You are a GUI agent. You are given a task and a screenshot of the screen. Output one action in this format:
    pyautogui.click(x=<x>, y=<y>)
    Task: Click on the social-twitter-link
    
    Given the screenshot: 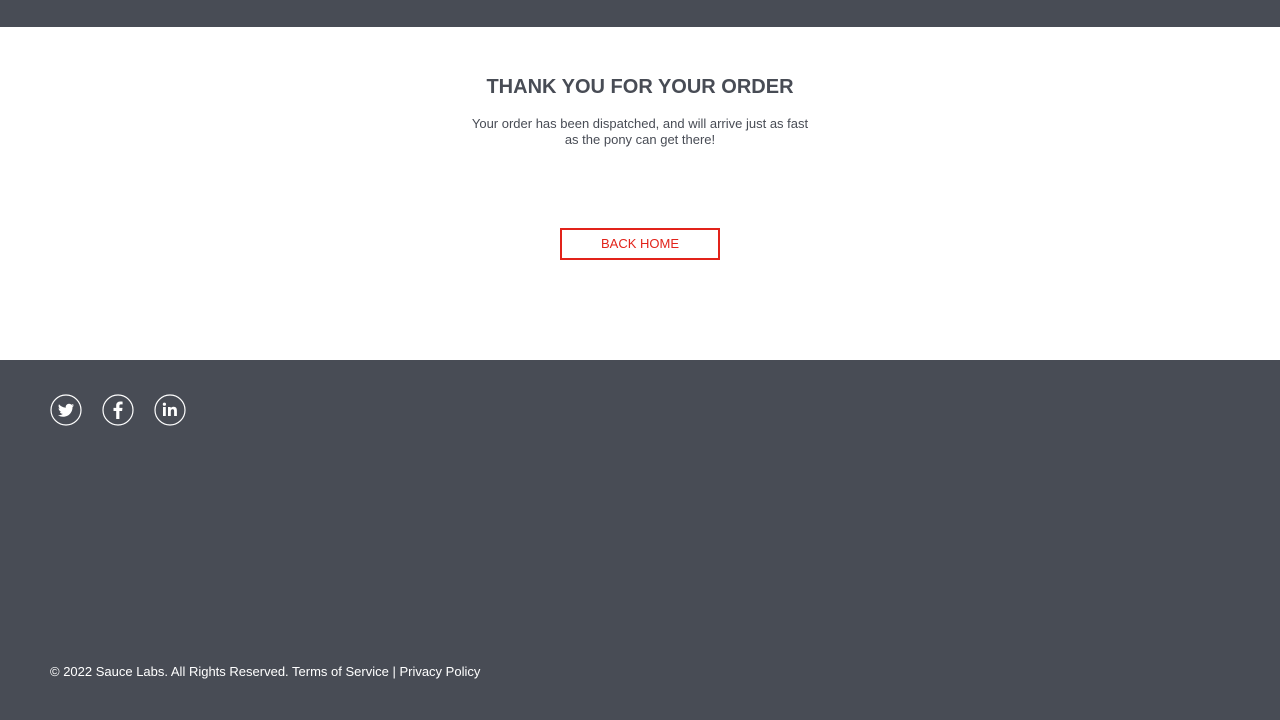 What is the action you would take?
    pyautogui.click(x=66, y=410)
    